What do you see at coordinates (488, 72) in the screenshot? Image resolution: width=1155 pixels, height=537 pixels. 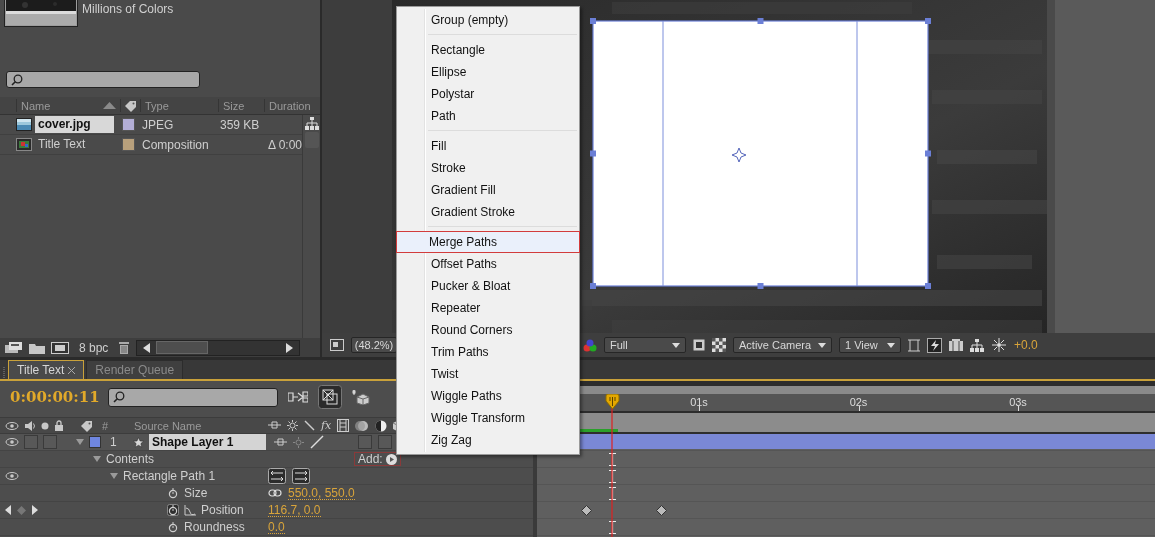 I see `menu-item: Ellipse` at bounding box center [488, 72].